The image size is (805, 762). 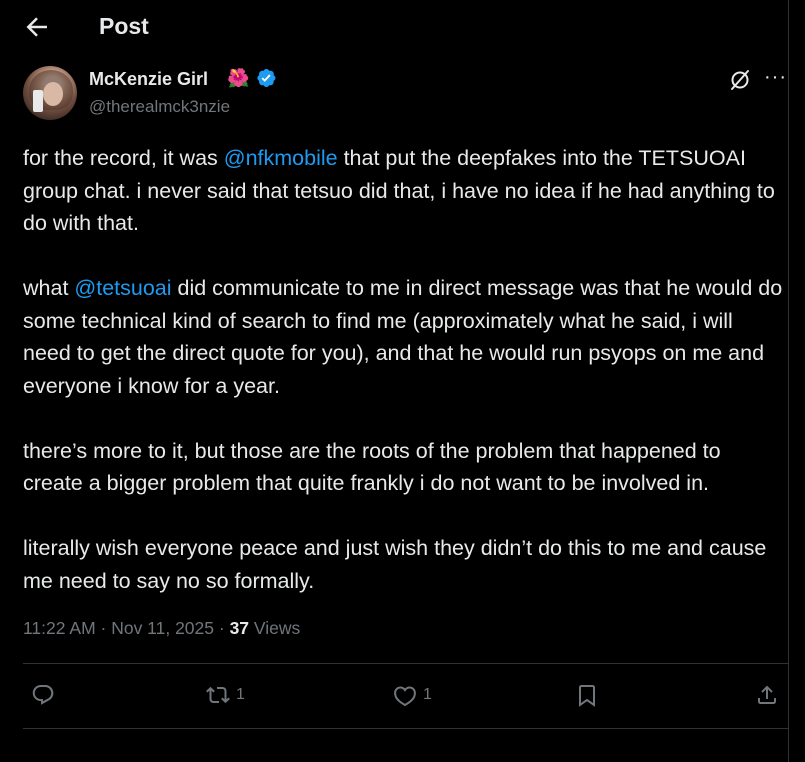 I want to click on top-bar: Post, so click(x=394, y=27).